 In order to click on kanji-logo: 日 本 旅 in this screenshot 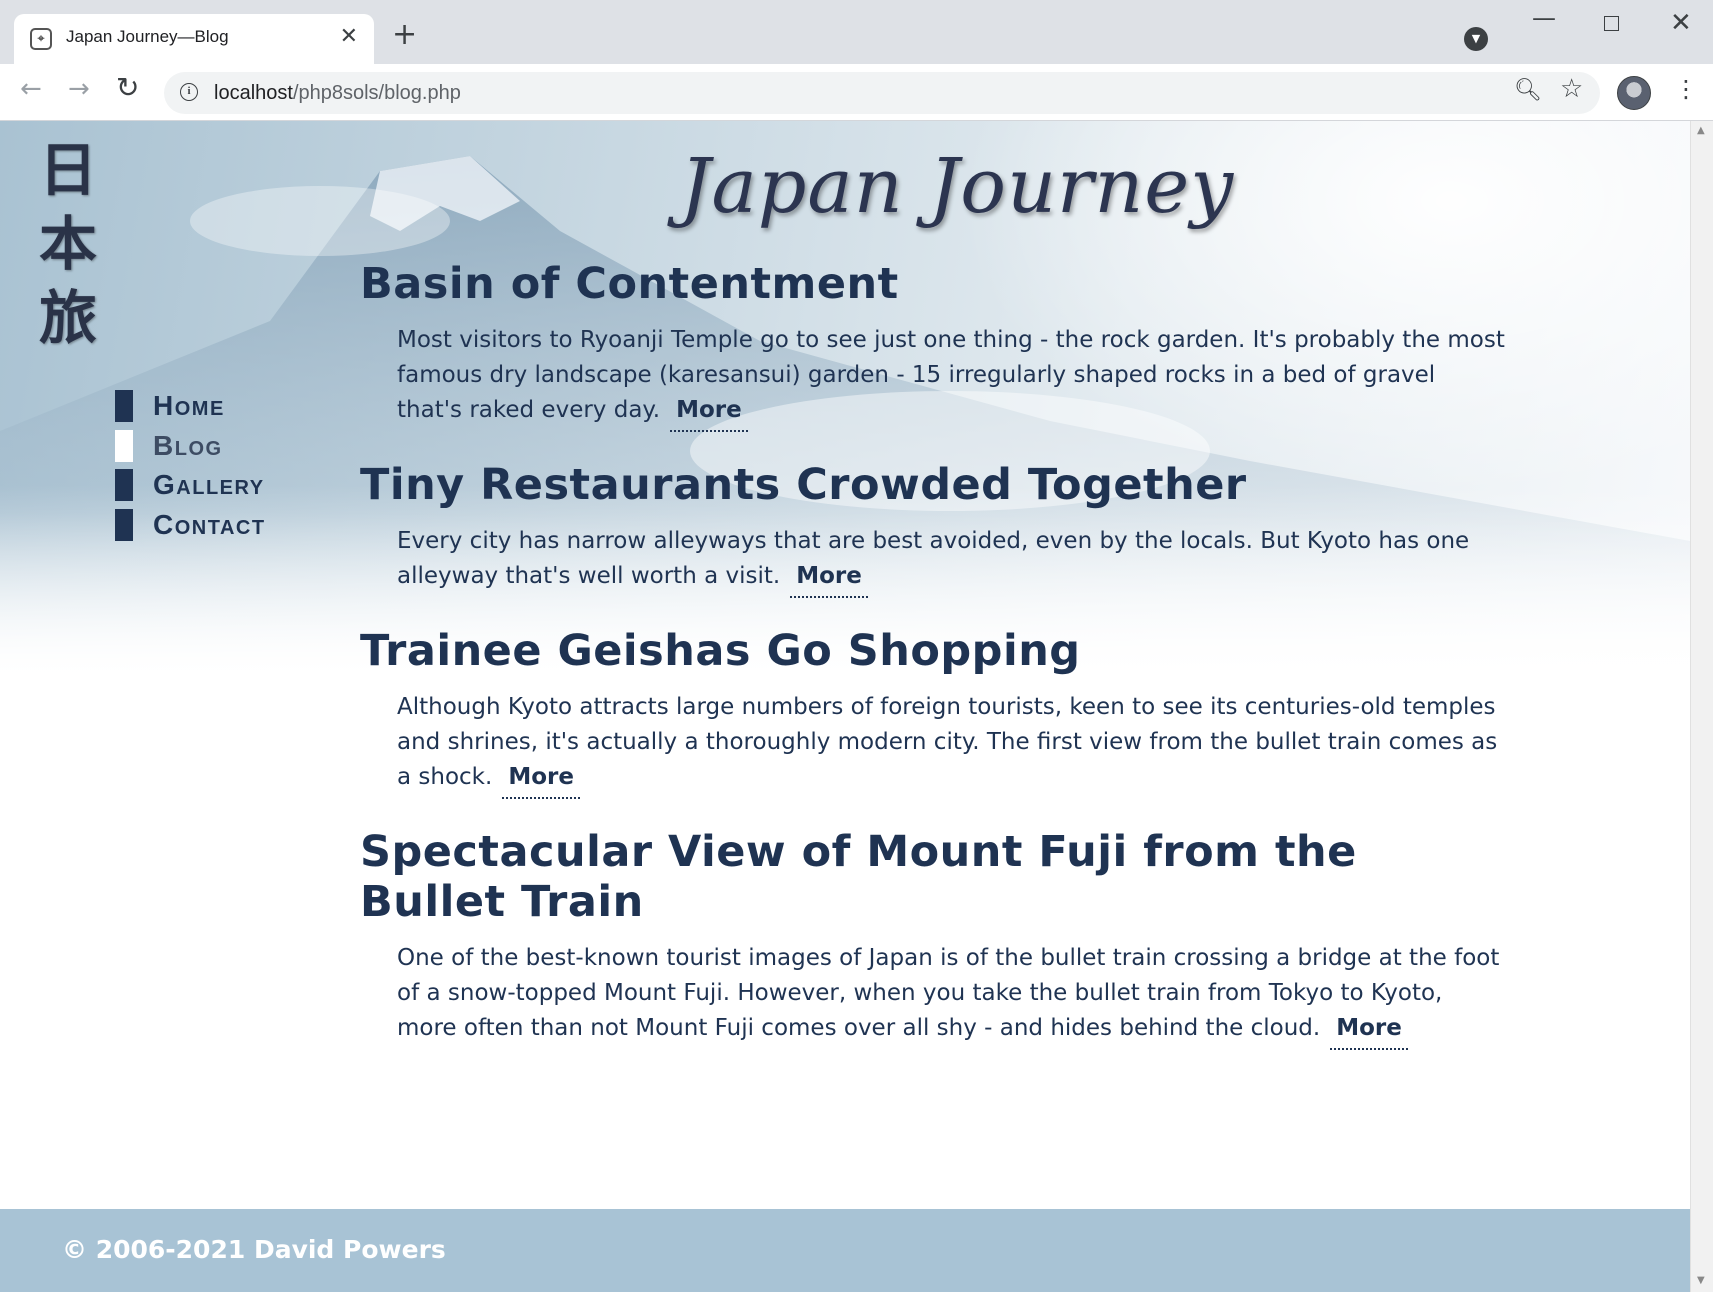, I will do `click(68, 244)`.